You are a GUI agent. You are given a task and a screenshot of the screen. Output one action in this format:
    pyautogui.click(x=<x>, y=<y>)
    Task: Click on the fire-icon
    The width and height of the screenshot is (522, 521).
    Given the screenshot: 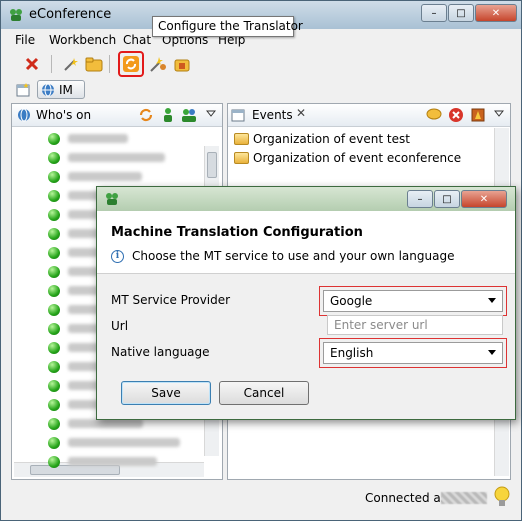 What is the action you would take?
    pyautogui.click(x=478, y=115)
    